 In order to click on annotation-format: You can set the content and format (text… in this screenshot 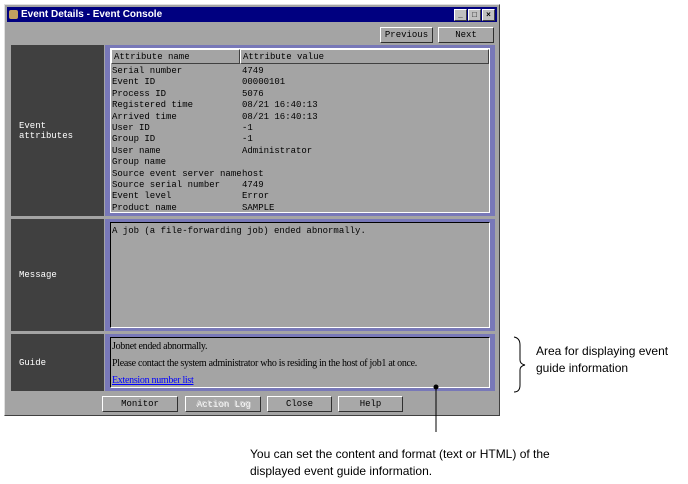, I will do `click(400, 462)`.